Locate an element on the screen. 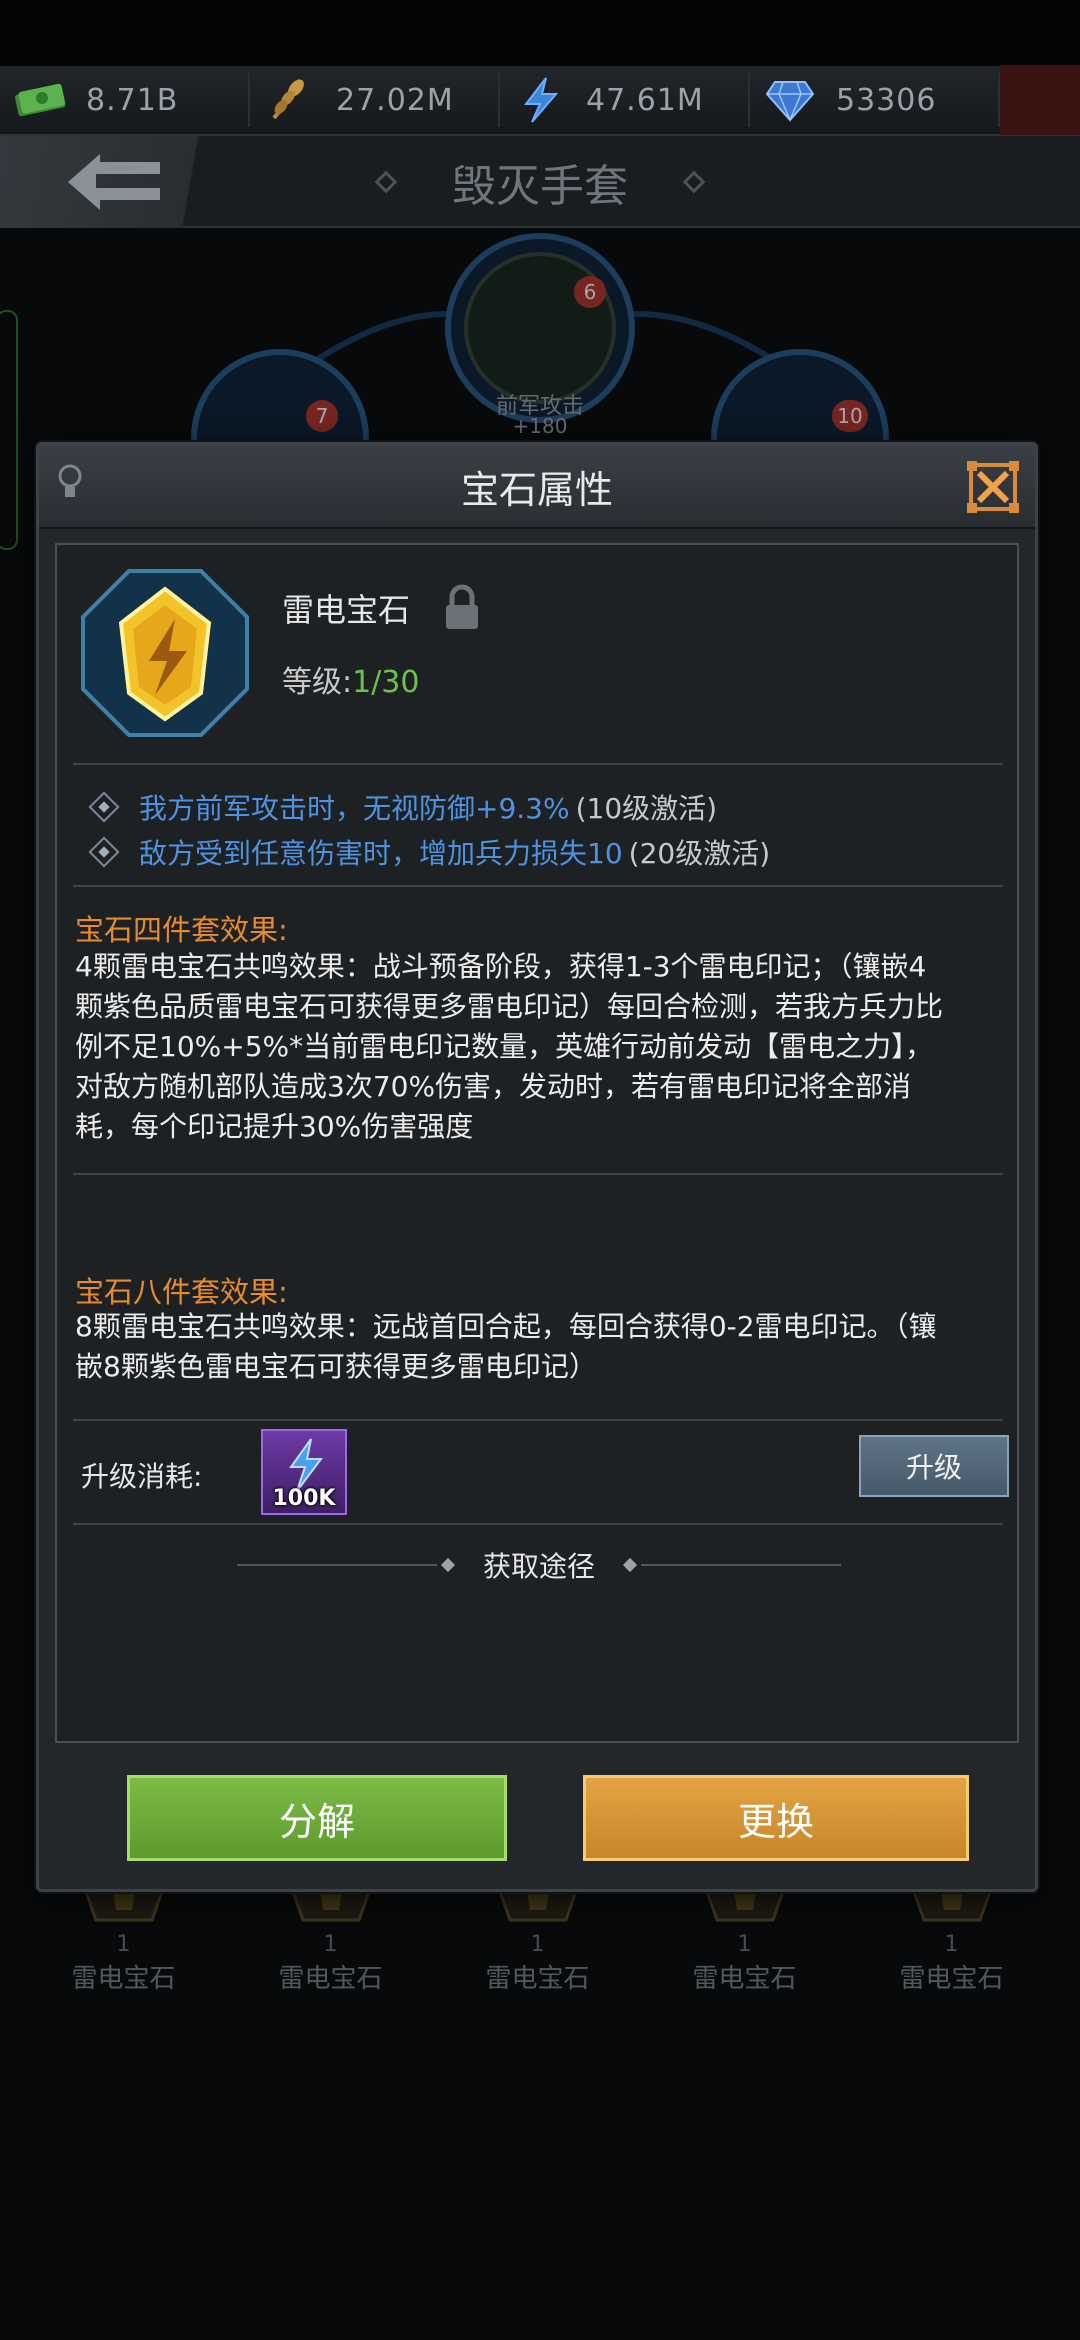 Image resolution: width=1080 pixels, height=2340 pixels. cash-value: 8.71B is located at coordinates (132, 100).